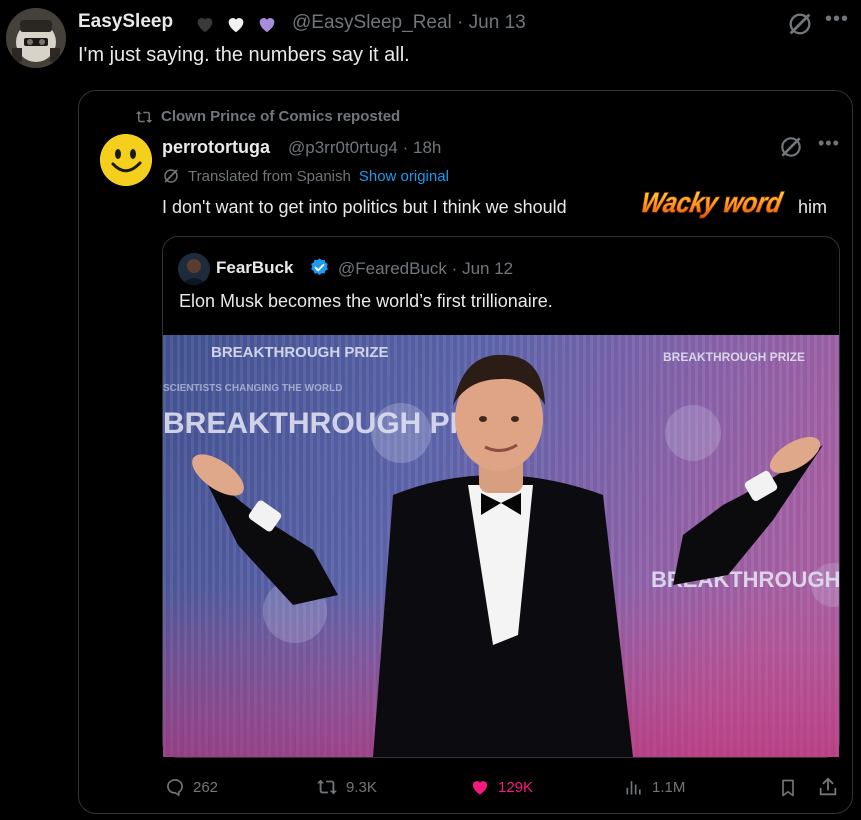 The width and height of the screenshot is (861, 820). What do you see at coordinates (319, 266) in the screenshot?
I see `verified-badge-icon` at bounding box center [319, 266].